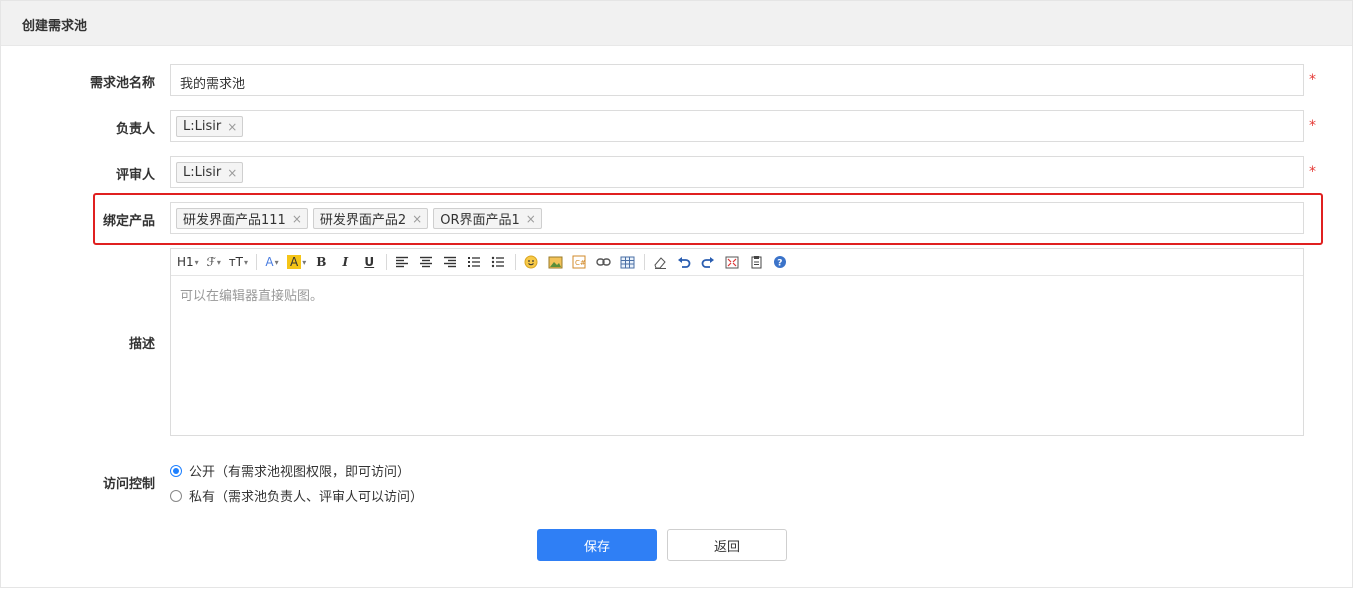 This screenshot has width=1353, height=590. I want to click on editor-toolbar: H1 ▾ ℱ ▾ тT ▾ A ▾ A ▾ B I U C# ?, so click(737, 262).